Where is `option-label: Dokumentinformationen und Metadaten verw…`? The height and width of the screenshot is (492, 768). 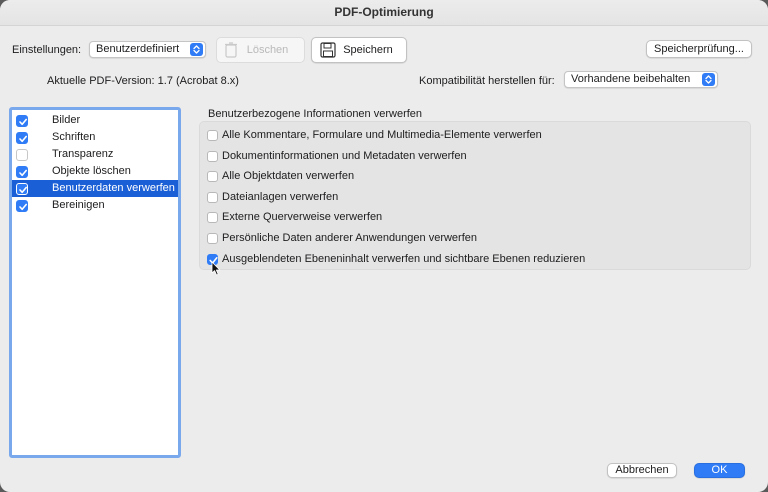 option-label: Dokumentinformationen und Metadaten verw… is located at coordinates (344, 156).